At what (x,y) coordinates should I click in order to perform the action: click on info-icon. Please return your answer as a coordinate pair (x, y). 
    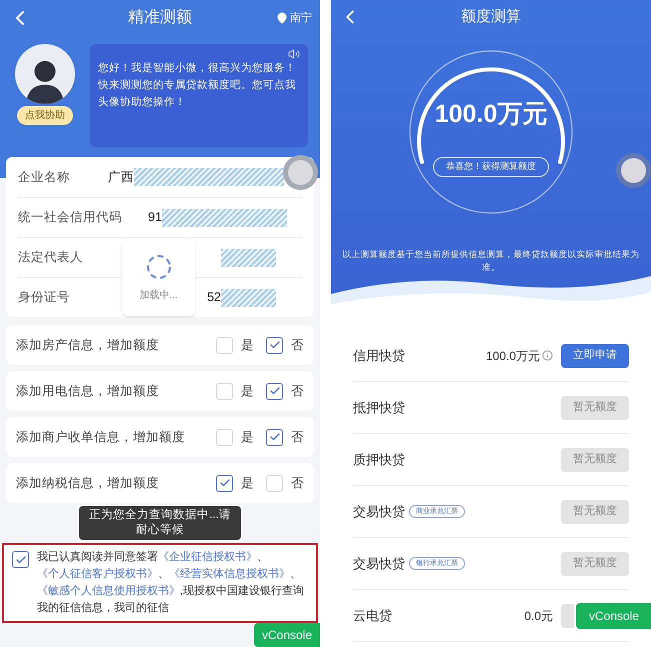
    Looking at the image, I should click on (547, 355).